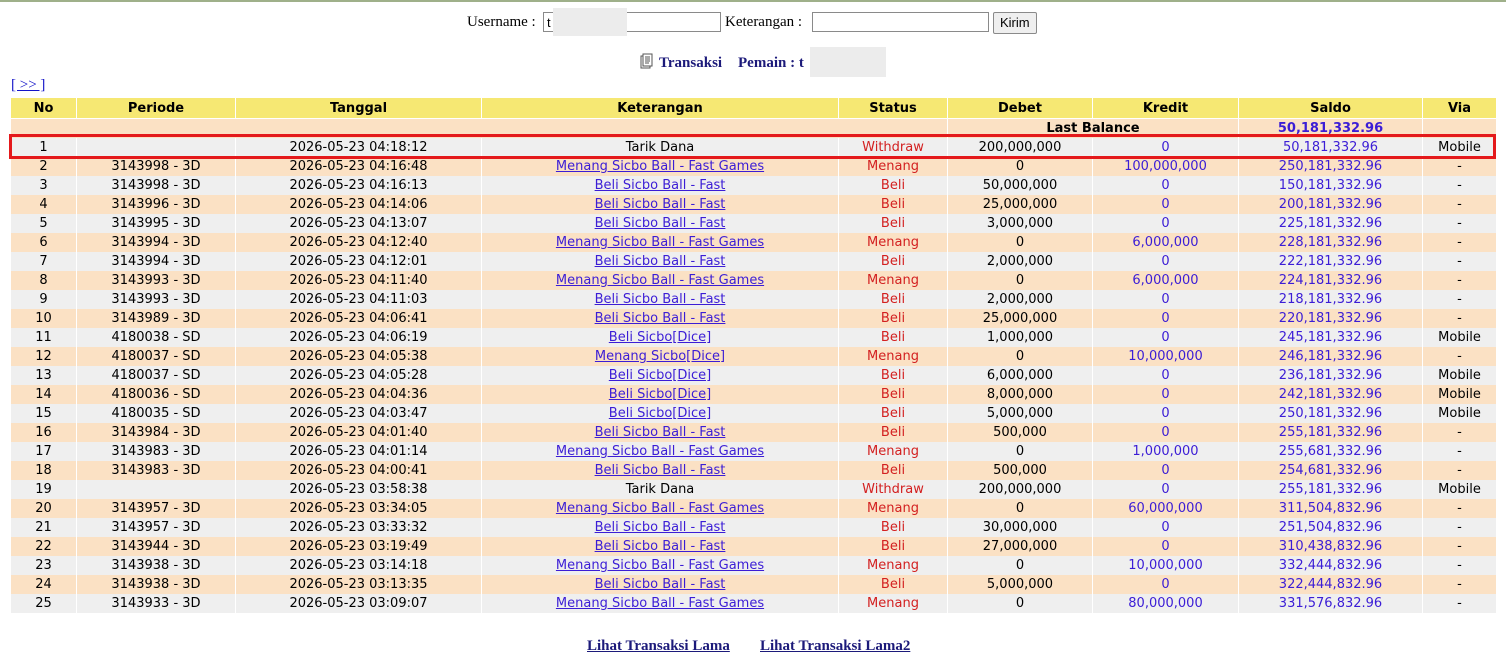  Describe the element at coordinates (43, 337) in the screenshot. I see `cell-no: 11` at that location.